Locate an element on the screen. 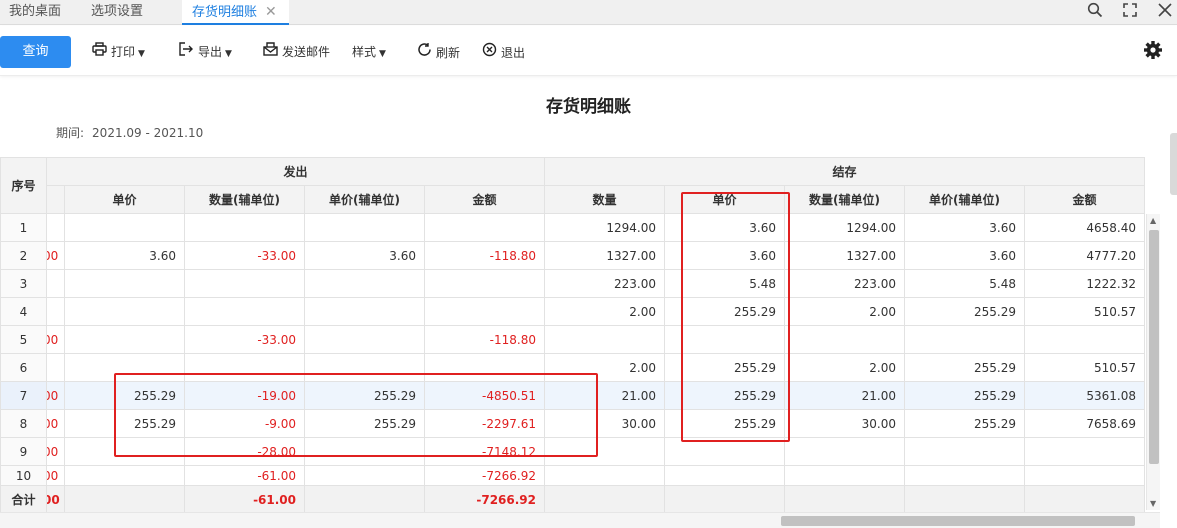  cell-seq: 4 is located at coordinates (23, 311).